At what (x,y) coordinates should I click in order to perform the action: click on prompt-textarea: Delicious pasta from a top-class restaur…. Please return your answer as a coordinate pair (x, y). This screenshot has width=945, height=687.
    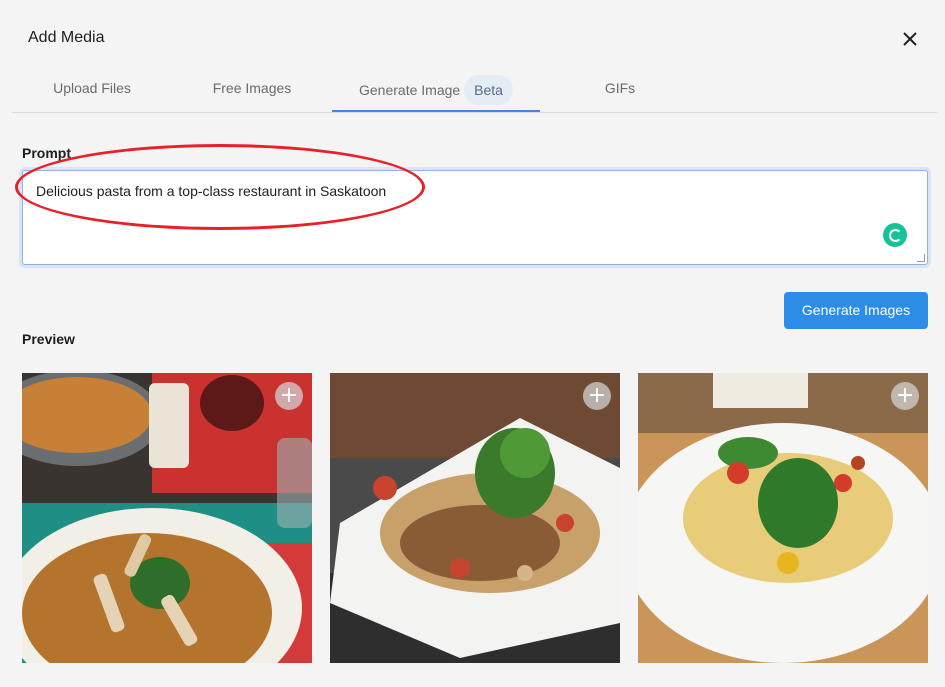
    Looking at the image, I should click on (475, 217).